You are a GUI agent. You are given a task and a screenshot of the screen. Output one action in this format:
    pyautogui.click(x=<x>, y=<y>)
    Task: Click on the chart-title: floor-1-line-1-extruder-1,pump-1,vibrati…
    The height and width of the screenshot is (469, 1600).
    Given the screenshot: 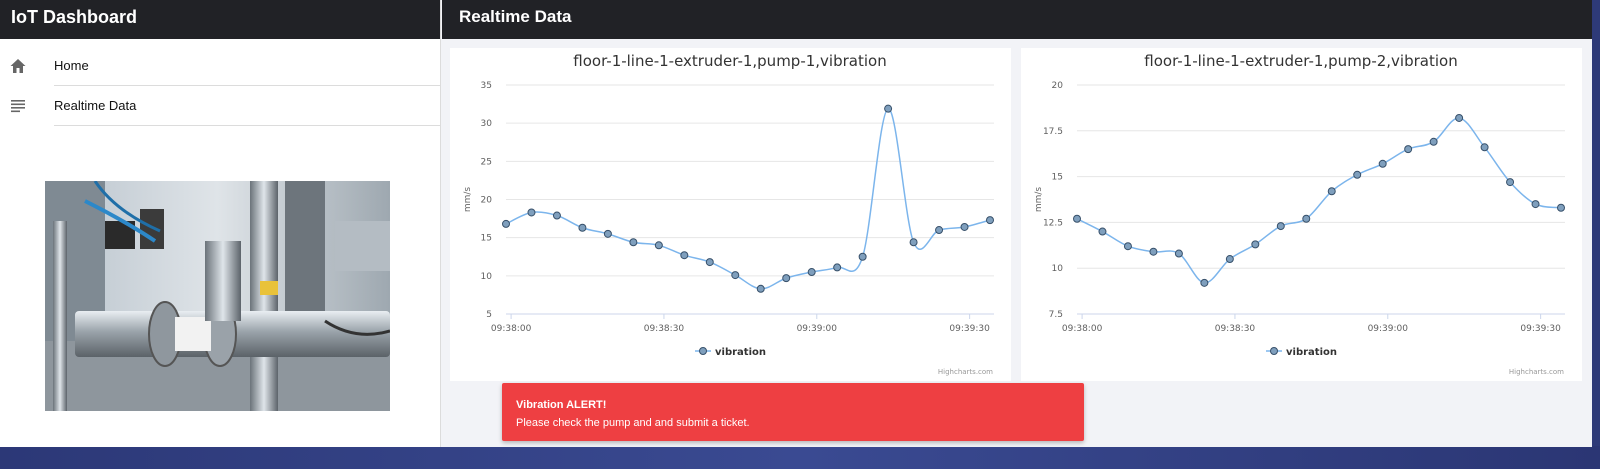 What is the action you would take?
    pyautogui.click(x=729, y=61)
    